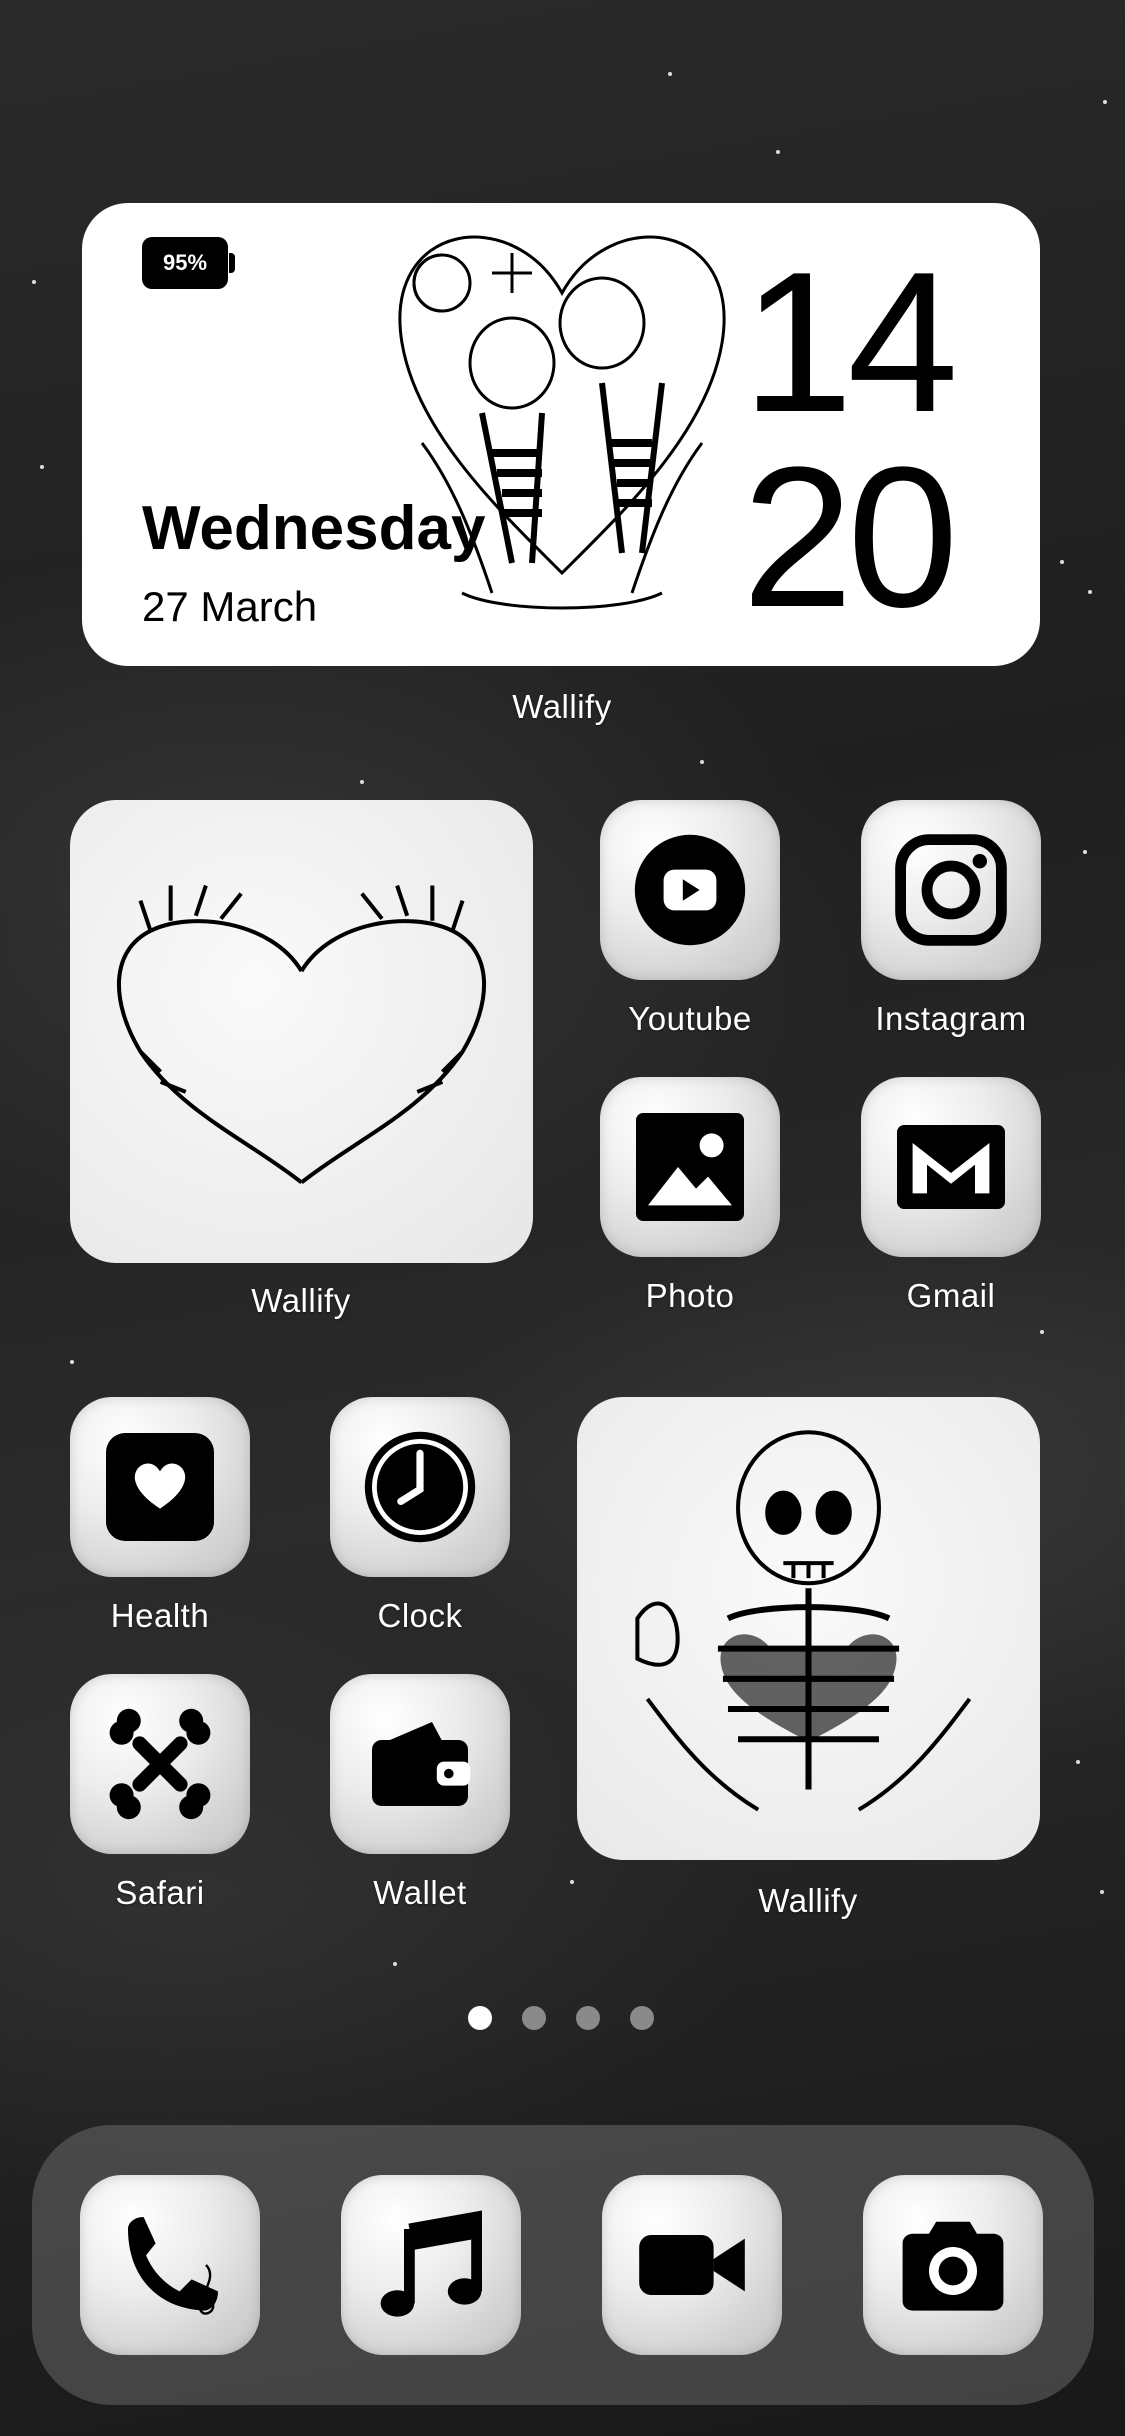  I want to click on health-label: Health, so click(160, 1615).